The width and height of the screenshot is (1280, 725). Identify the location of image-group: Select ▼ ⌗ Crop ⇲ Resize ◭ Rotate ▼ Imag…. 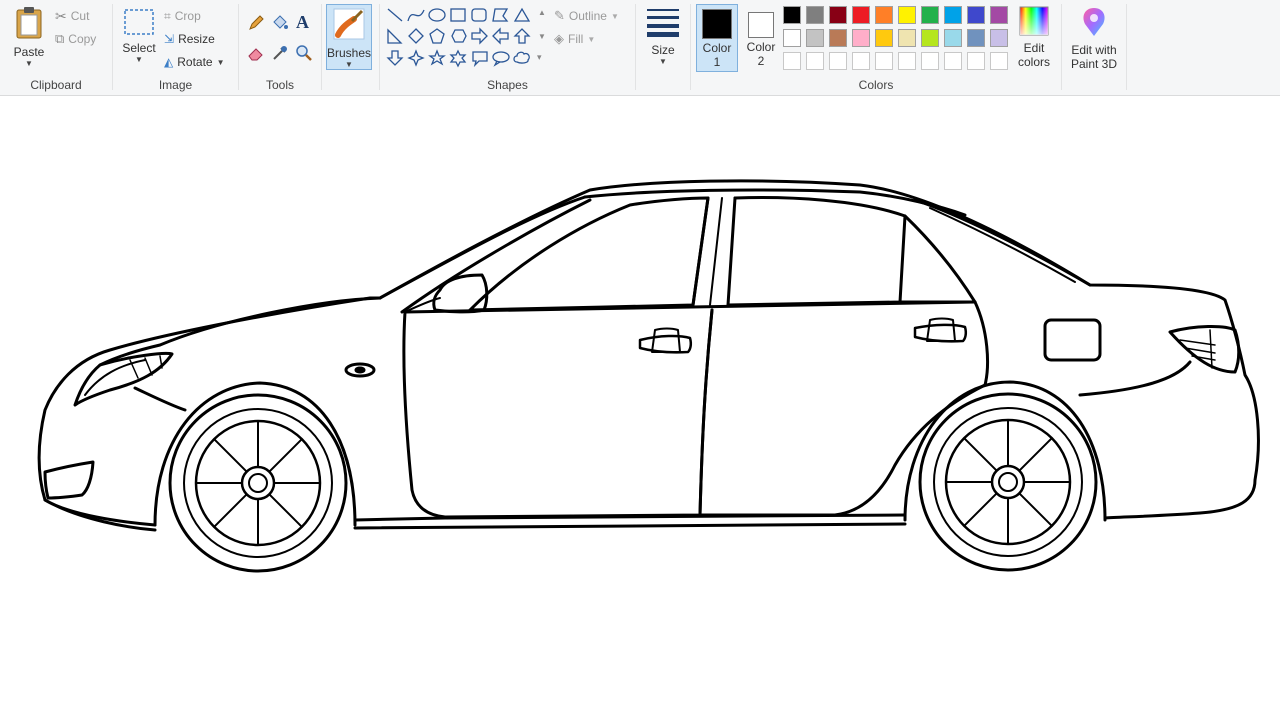
(175, 47).